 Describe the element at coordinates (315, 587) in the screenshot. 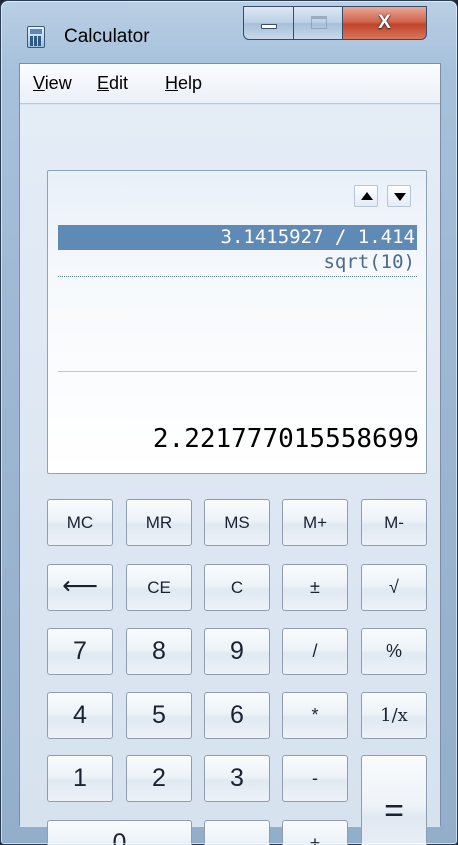

I see `plus-minus-button: ±` at that location.